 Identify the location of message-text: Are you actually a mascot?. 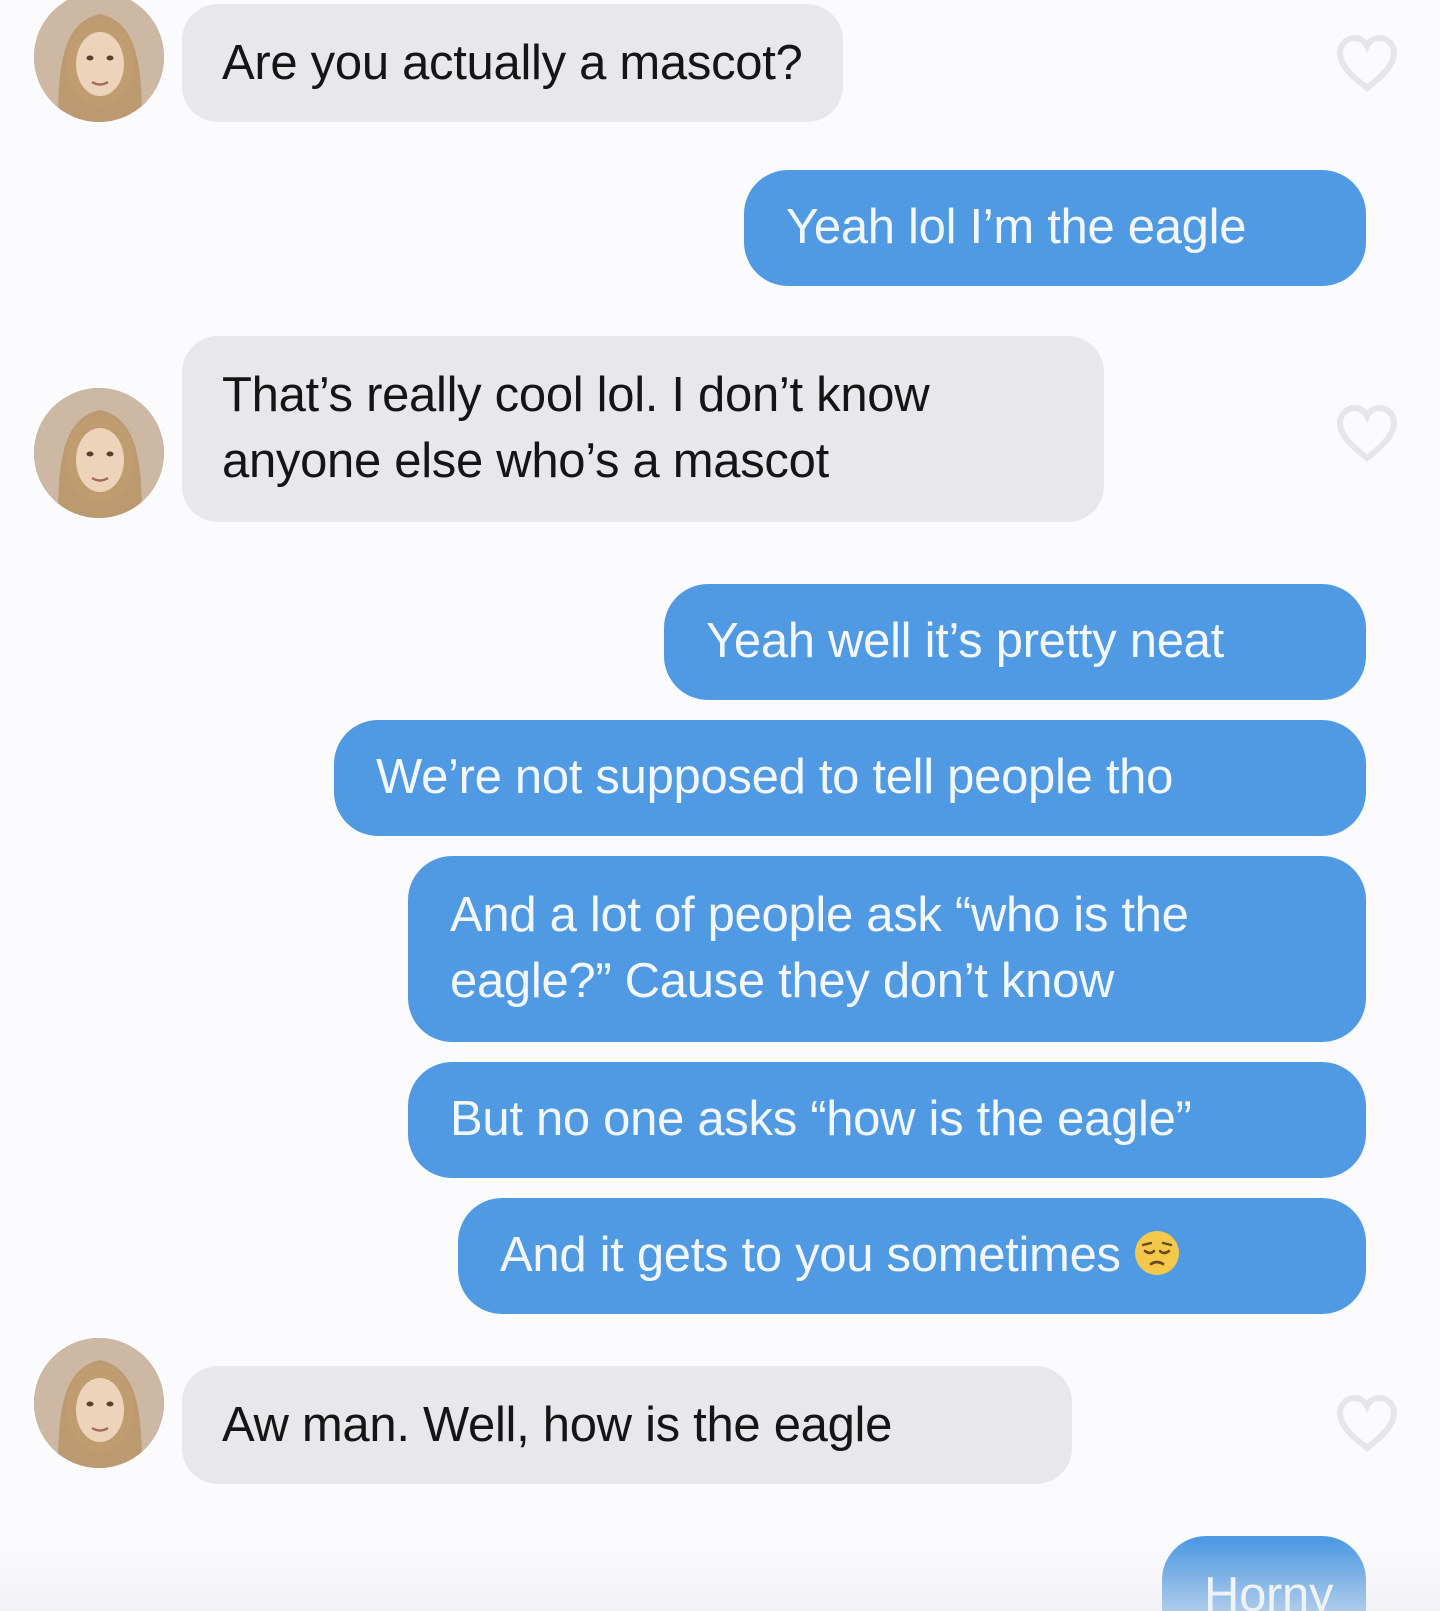
(512, 63).